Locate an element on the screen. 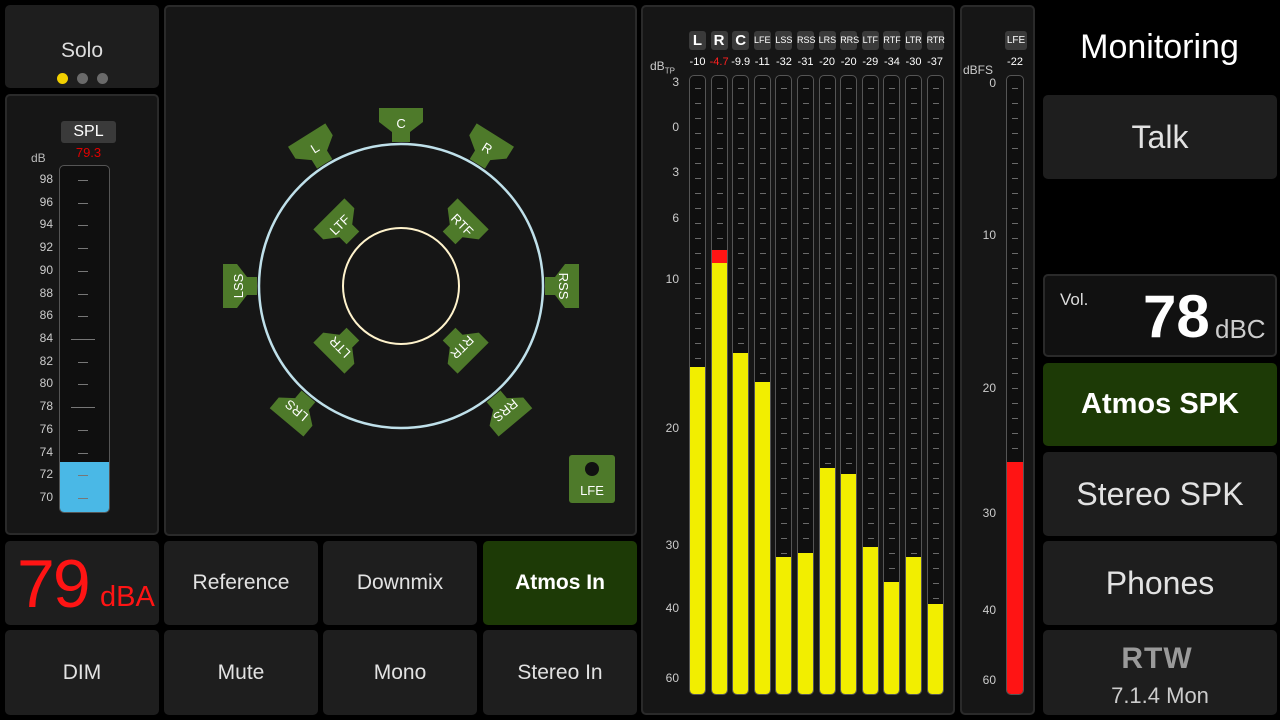 This screenshot has height=720, width=1280. speaker-l: L is located at coordinates (315, 149).